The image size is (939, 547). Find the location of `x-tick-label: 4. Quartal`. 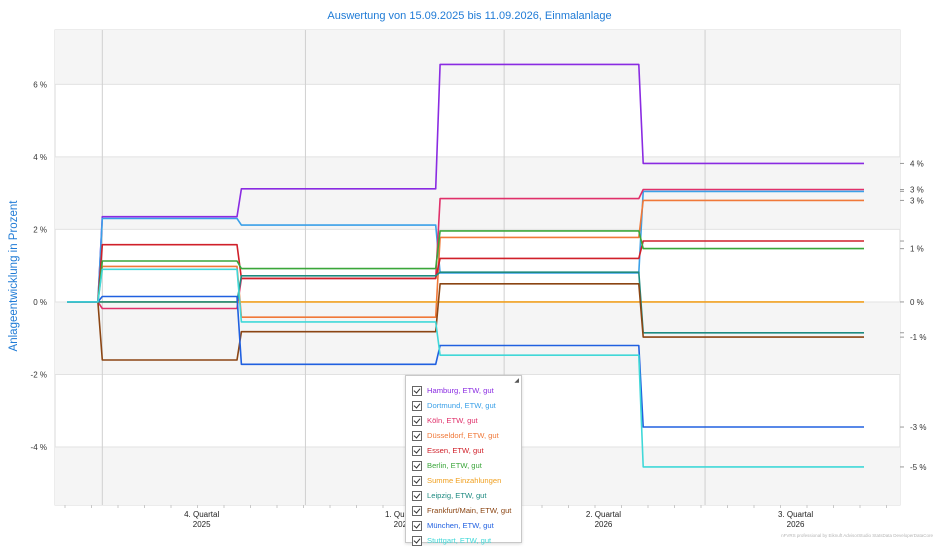

x-tick-label: 4. Quartal is located at coordinates (201, 514).